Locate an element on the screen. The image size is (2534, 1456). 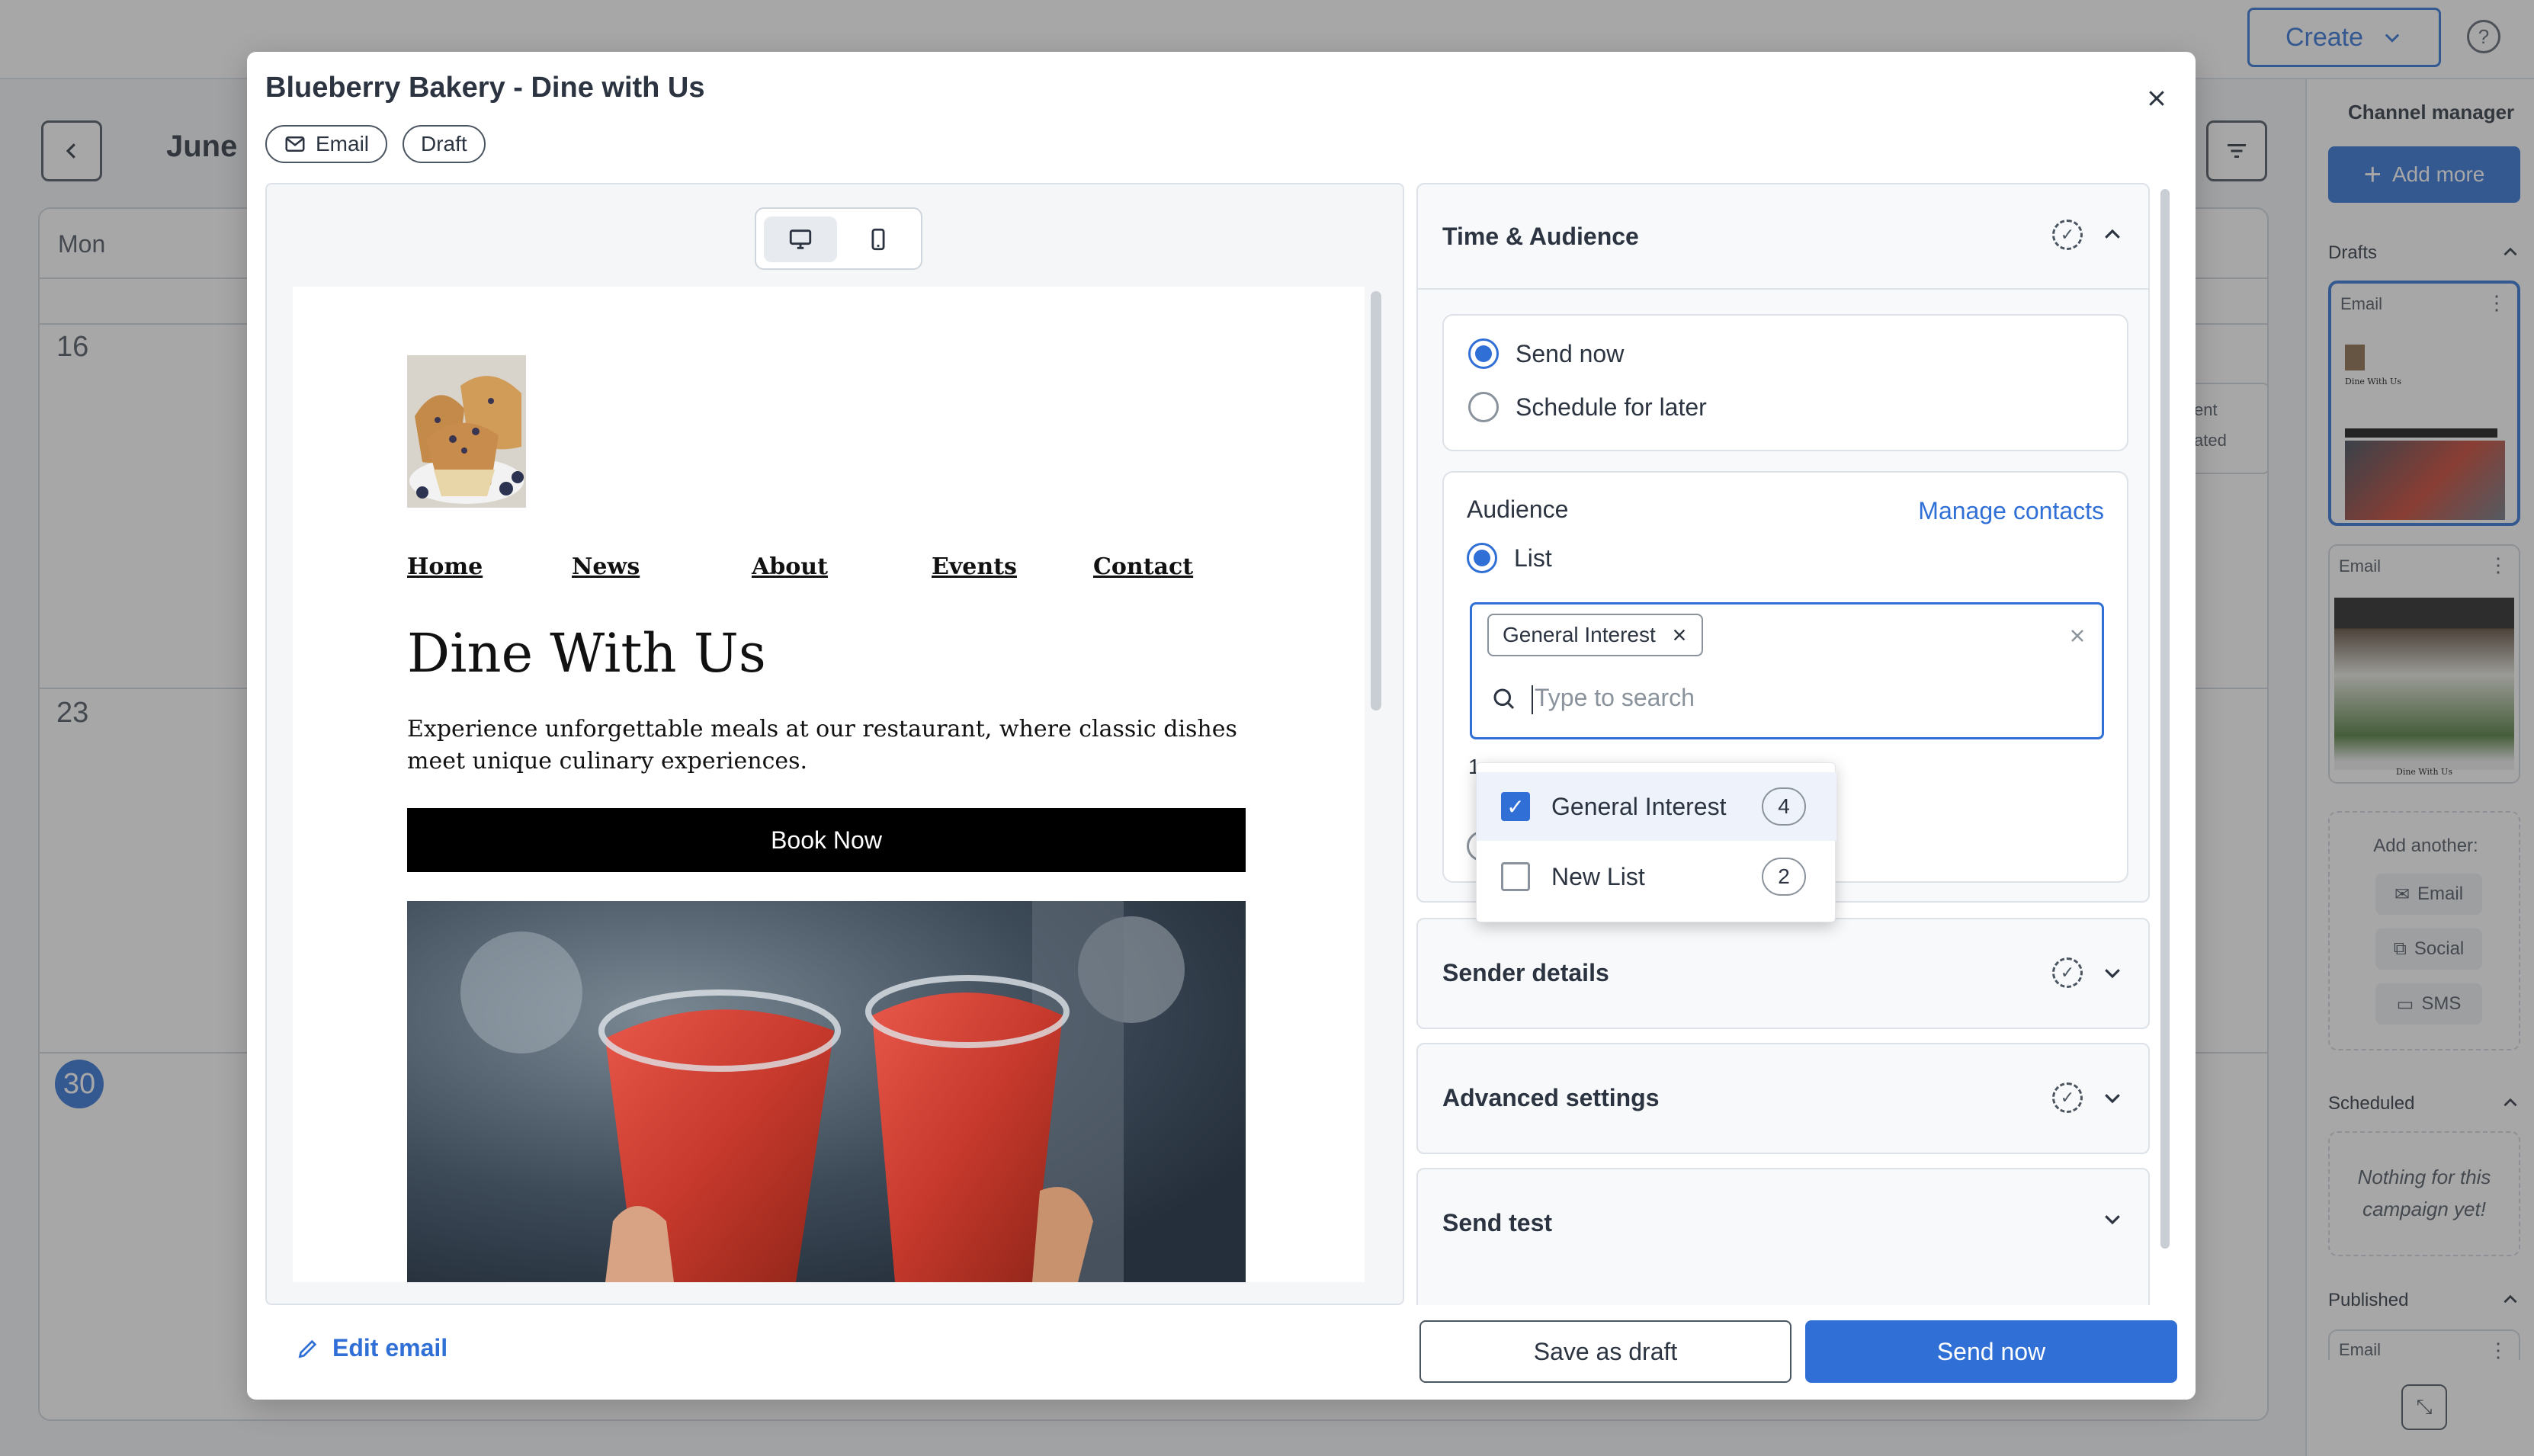
list-count-badge: 2 is located at coordinates (1784, 877).